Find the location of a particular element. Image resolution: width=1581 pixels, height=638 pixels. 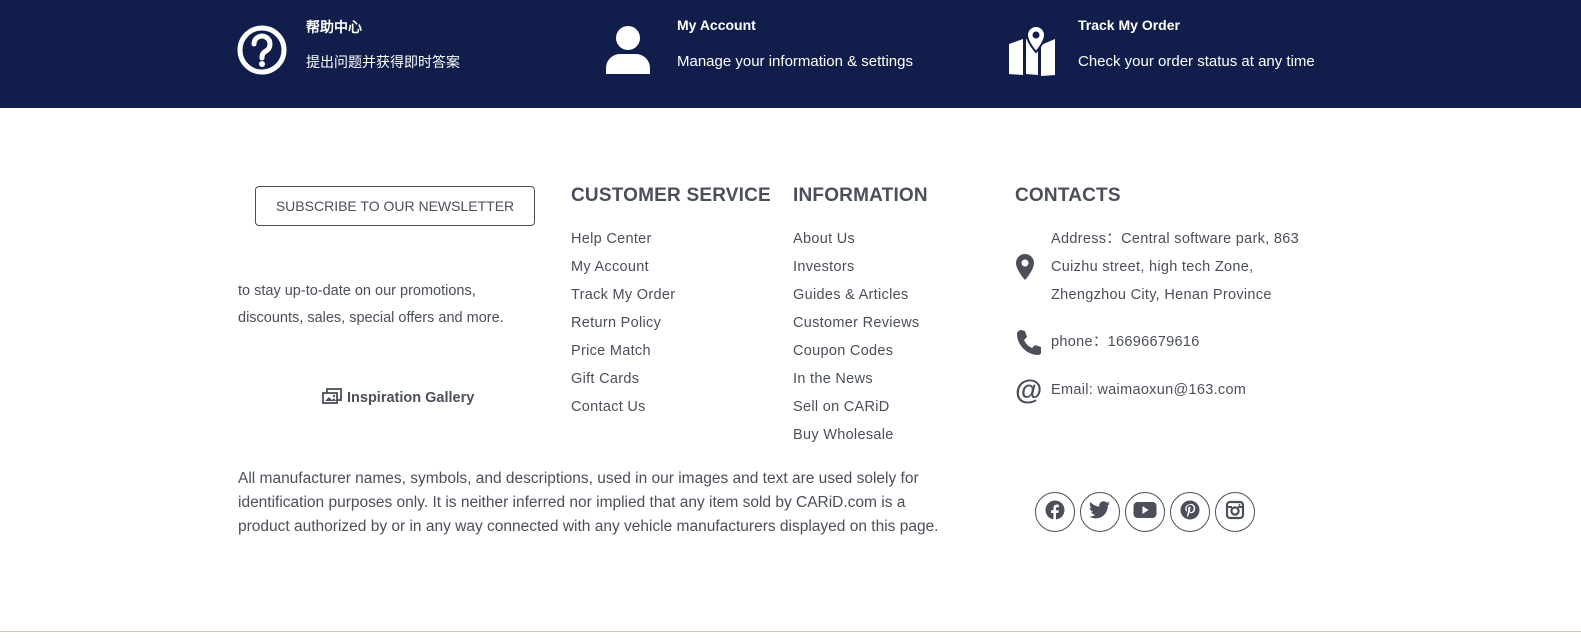

contacts-heading: CONTACTS is located at coordinates (1068, 195).